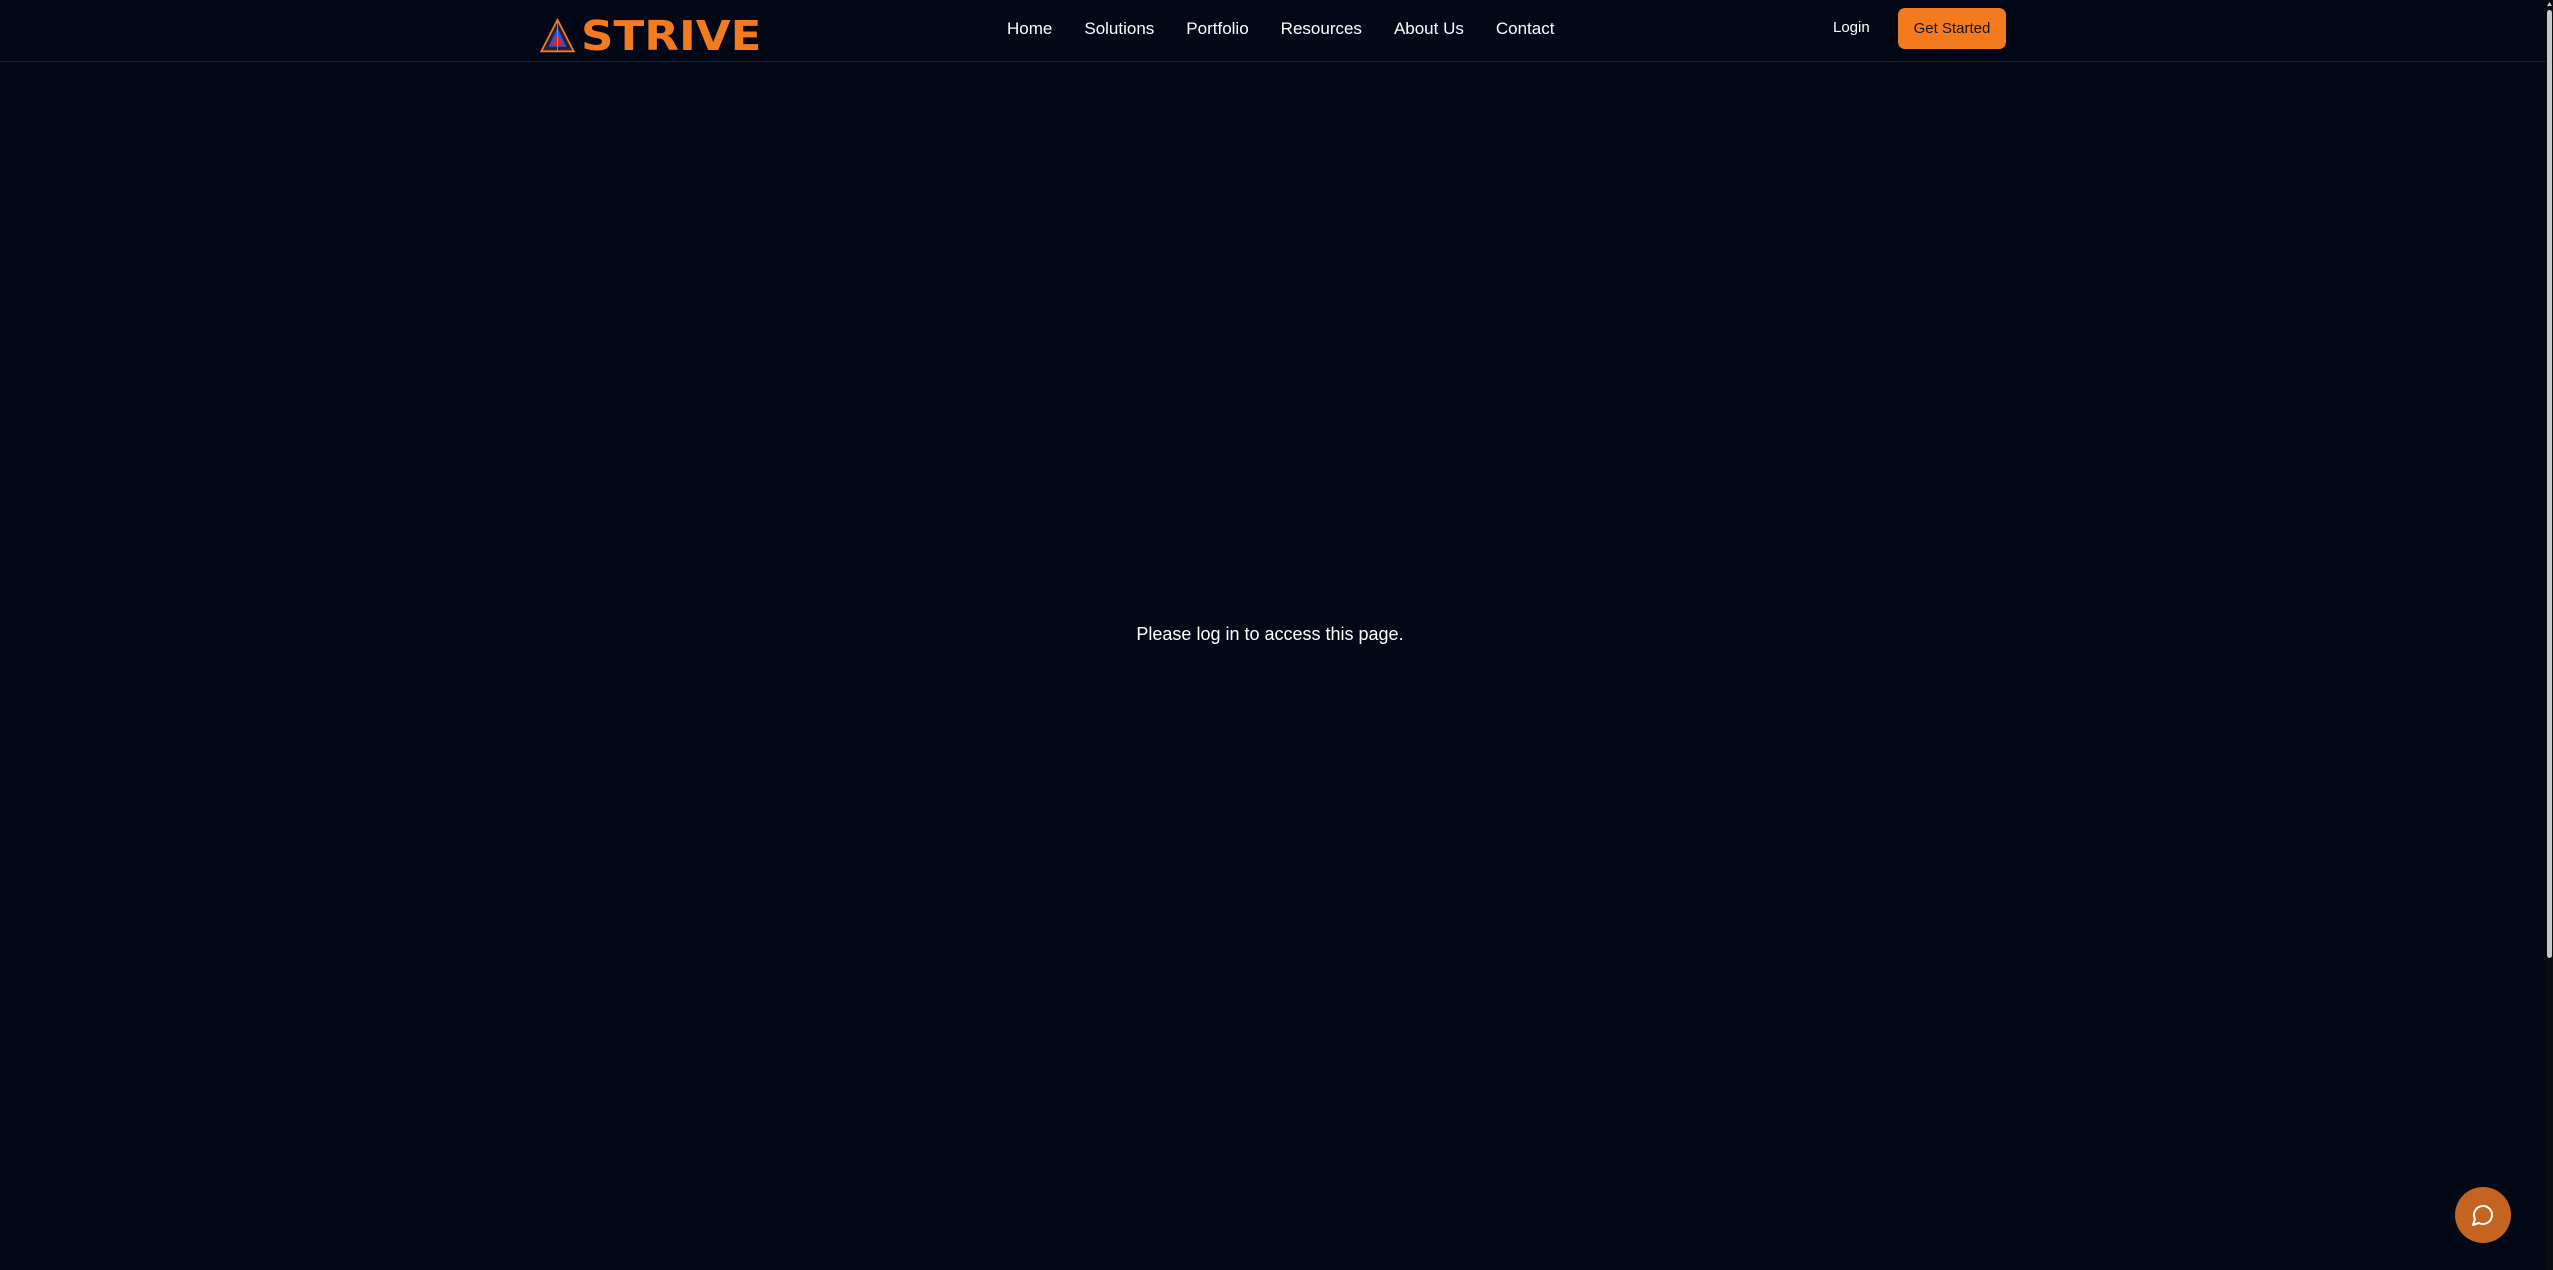  What do you see at coordinates (557, 35) in the screenshot?
I see `triangle-logo-icon` at bounding box center [557, 35].